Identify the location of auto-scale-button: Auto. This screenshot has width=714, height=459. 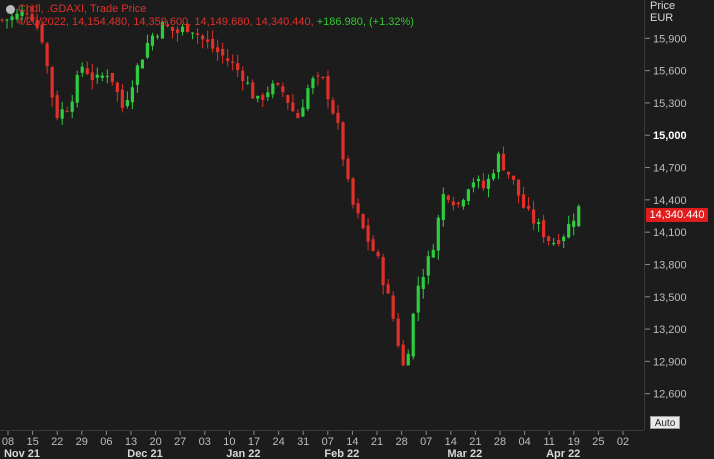
(665, 422).